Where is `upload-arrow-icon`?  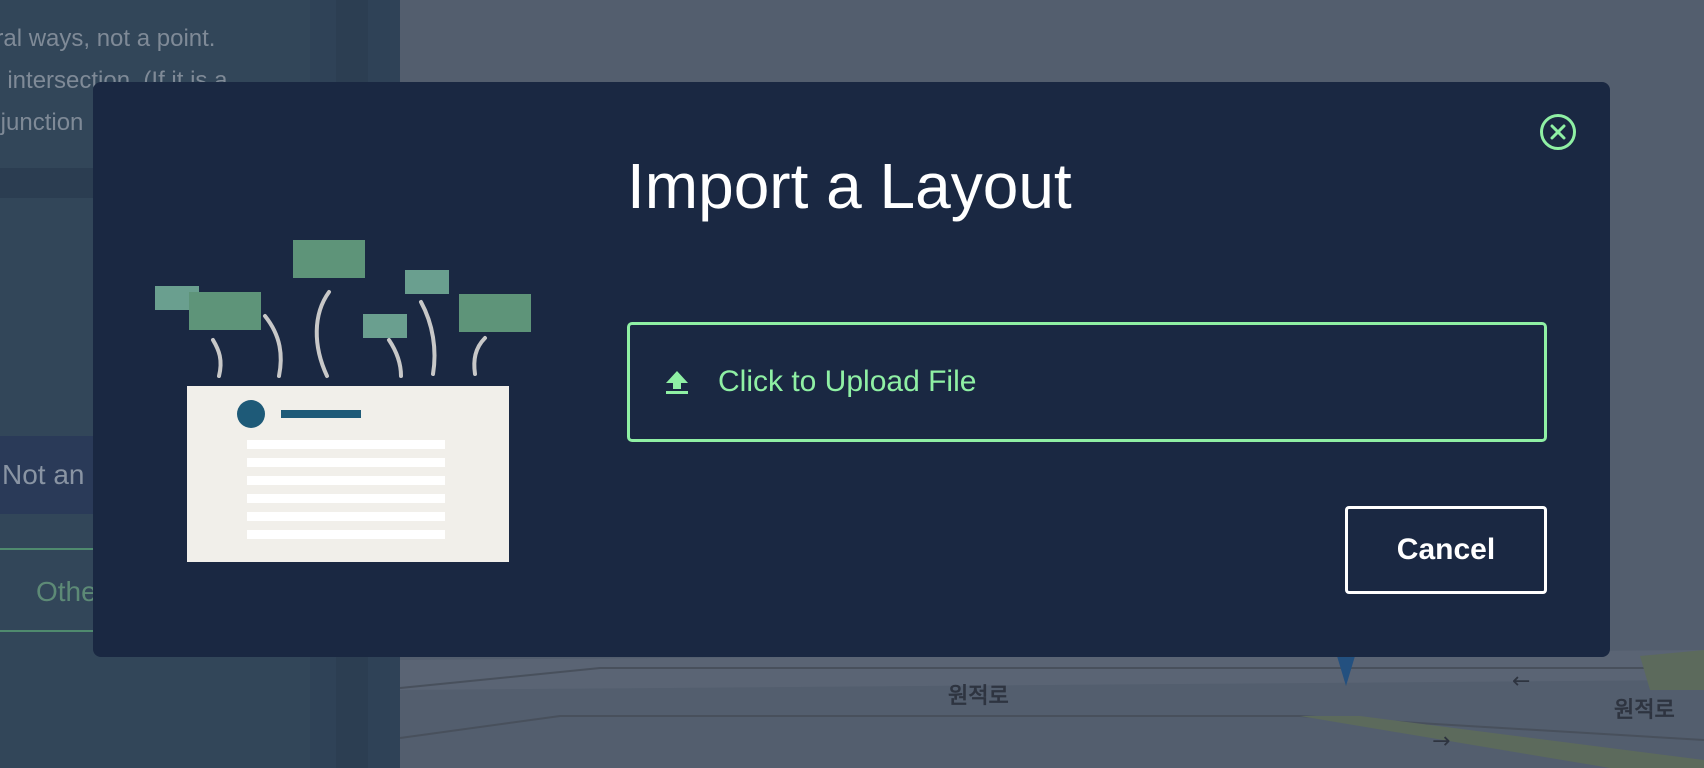 upload-arrow-icon is located at coordinates (677, 382).